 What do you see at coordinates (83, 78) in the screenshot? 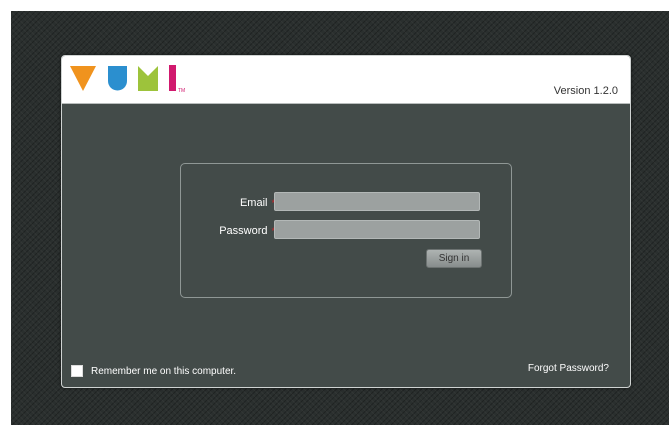
I see `logo-v-shape` at bounding box center [83, 78].